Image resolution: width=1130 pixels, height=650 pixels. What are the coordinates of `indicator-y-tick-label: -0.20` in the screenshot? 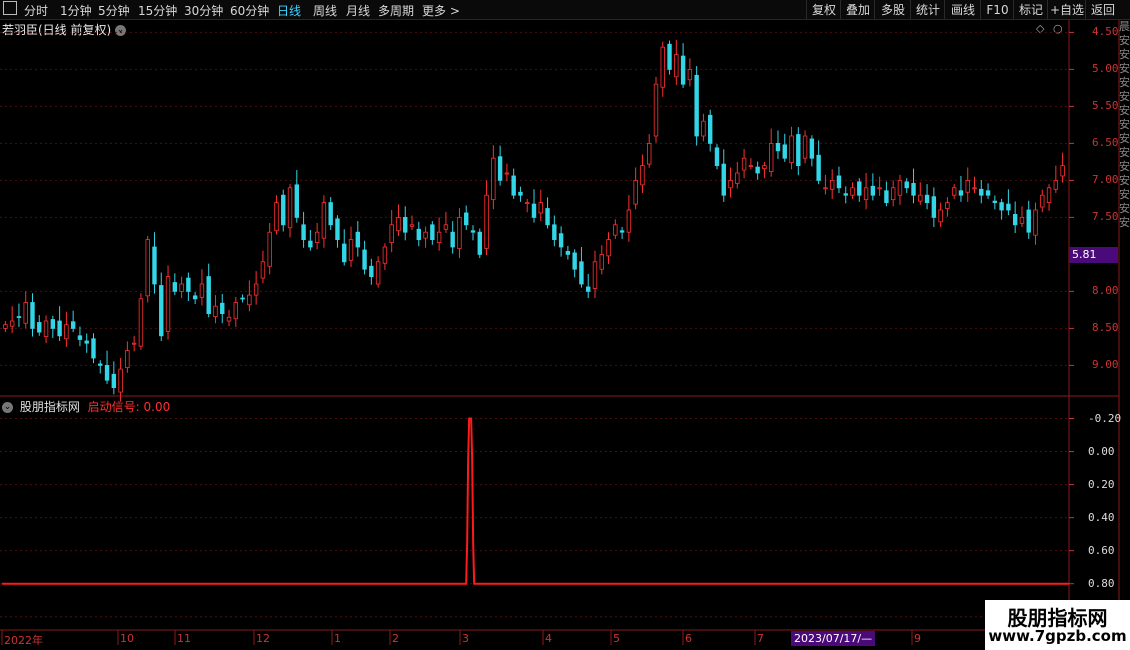 It's located at (1105, 418).